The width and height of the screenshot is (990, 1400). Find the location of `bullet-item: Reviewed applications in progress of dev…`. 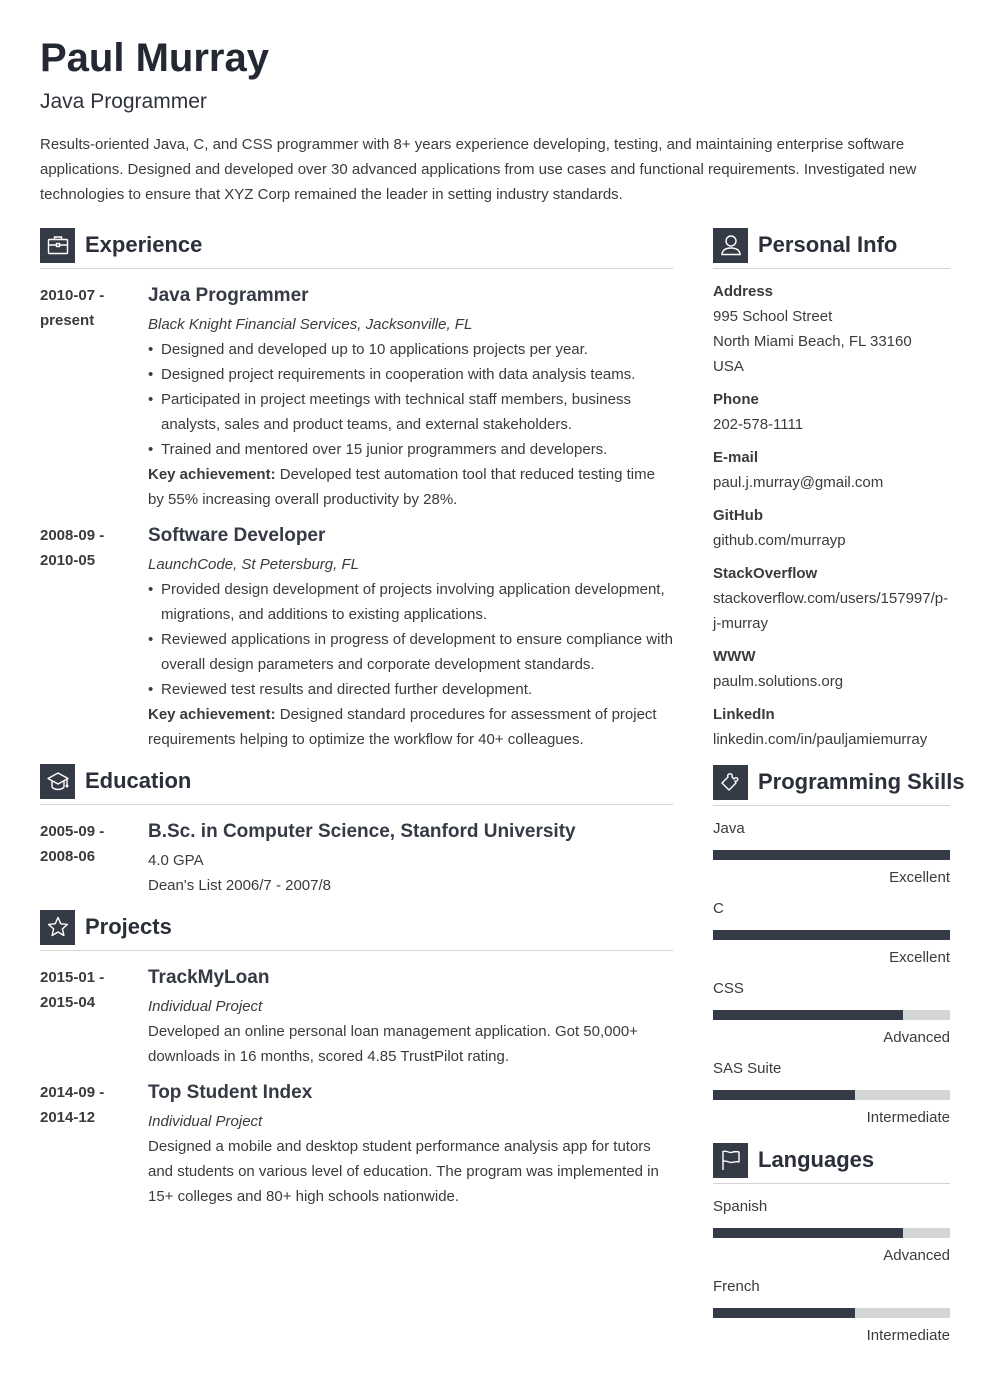

bullet-item: Reviewed applications in progress of dev… is located at coordinates (410, 652).